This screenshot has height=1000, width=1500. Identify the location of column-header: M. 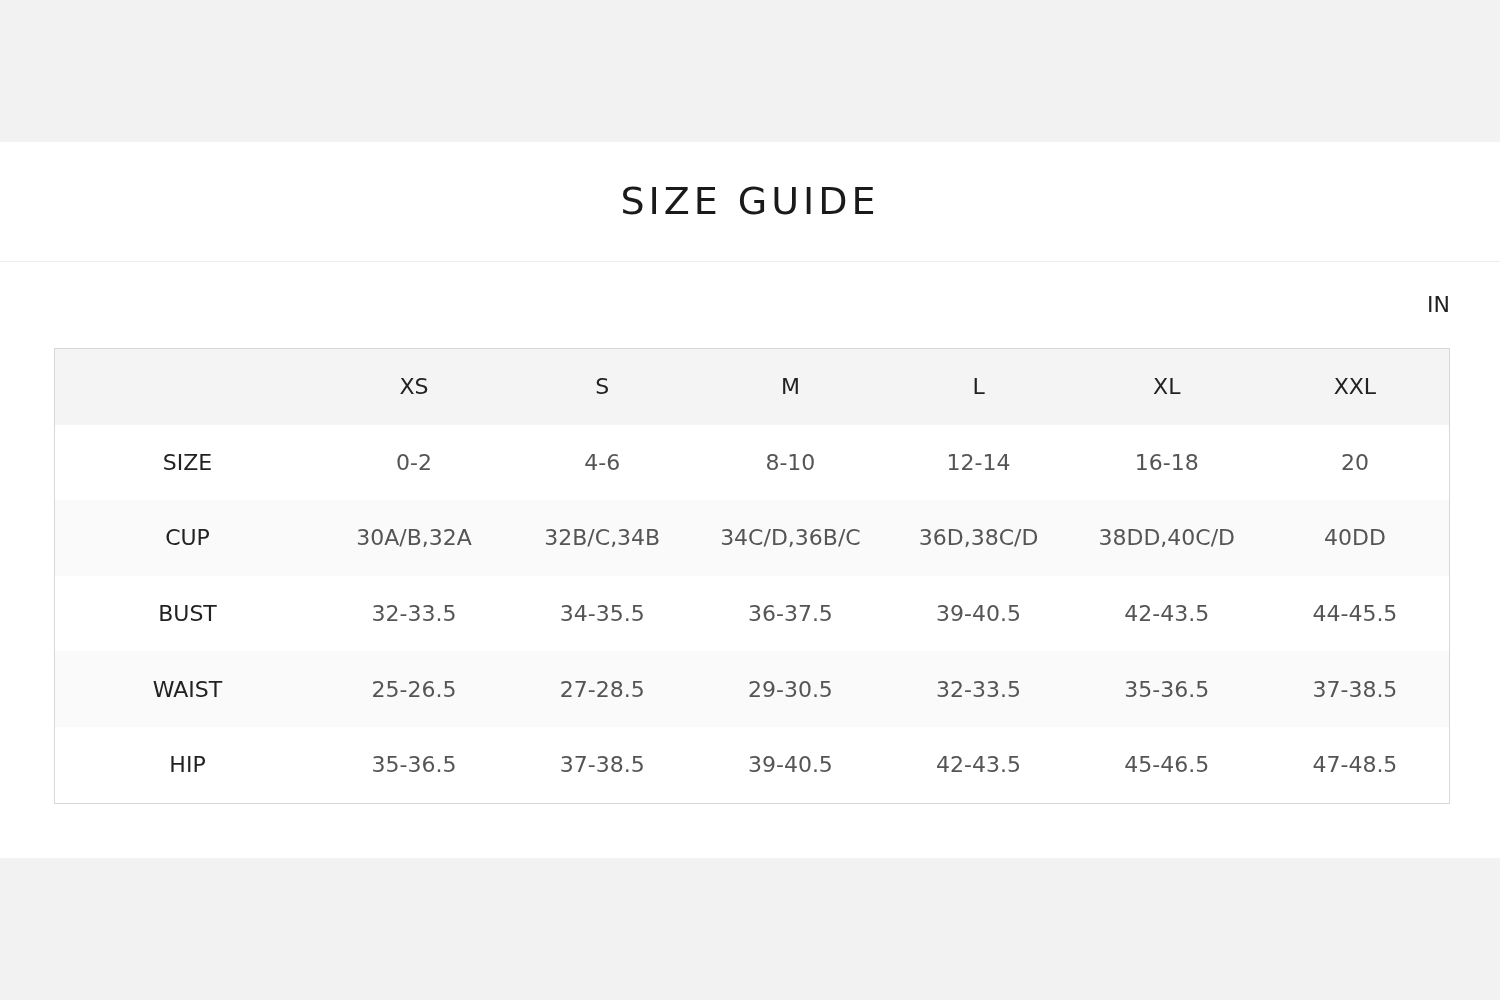
(790, 387).